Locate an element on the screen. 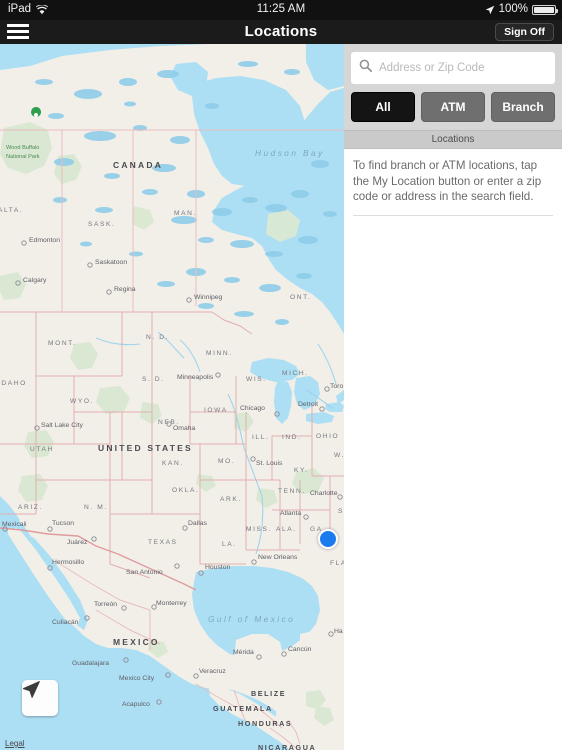 The height and width of the screenshot is (750, 562). svg-text: IND. is located at coordinates (292, 437).